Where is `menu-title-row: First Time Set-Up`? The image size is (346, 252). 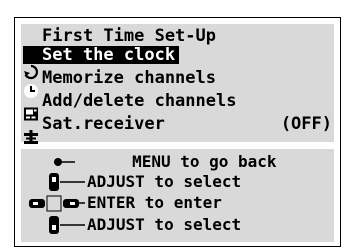 menu-title-row: First Time Set-Up is located at coordinates (119, 53).